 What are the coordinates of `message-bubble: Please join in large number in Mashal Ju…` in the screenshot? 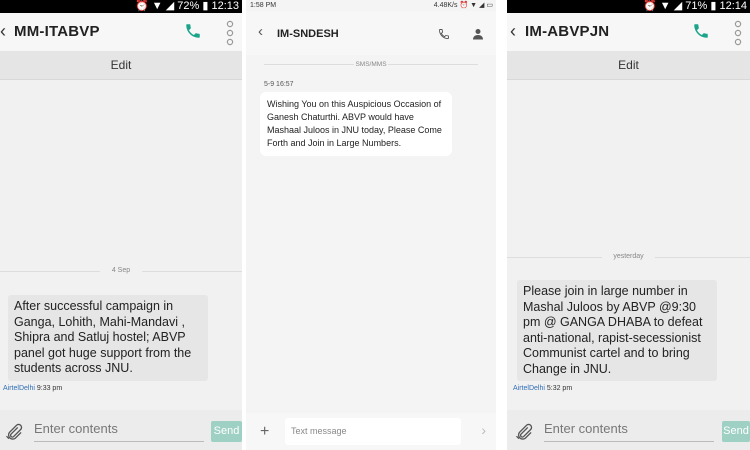 It's located at (617, 330).